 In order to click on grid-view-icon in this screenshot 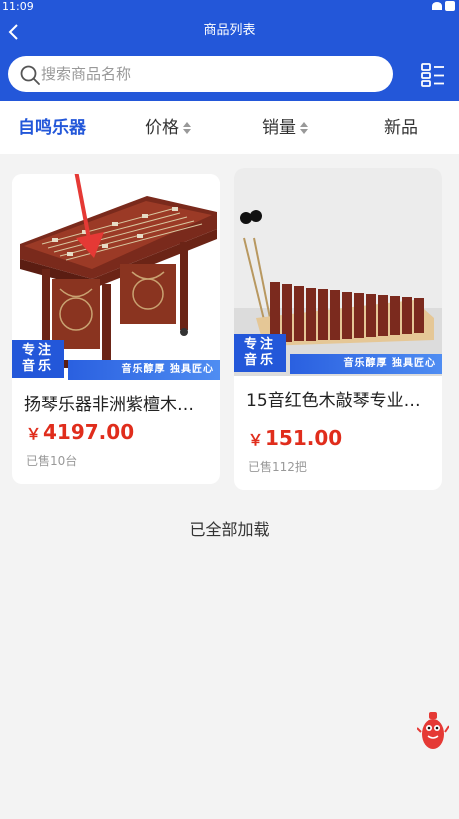, I will do `click(433, 75)`.